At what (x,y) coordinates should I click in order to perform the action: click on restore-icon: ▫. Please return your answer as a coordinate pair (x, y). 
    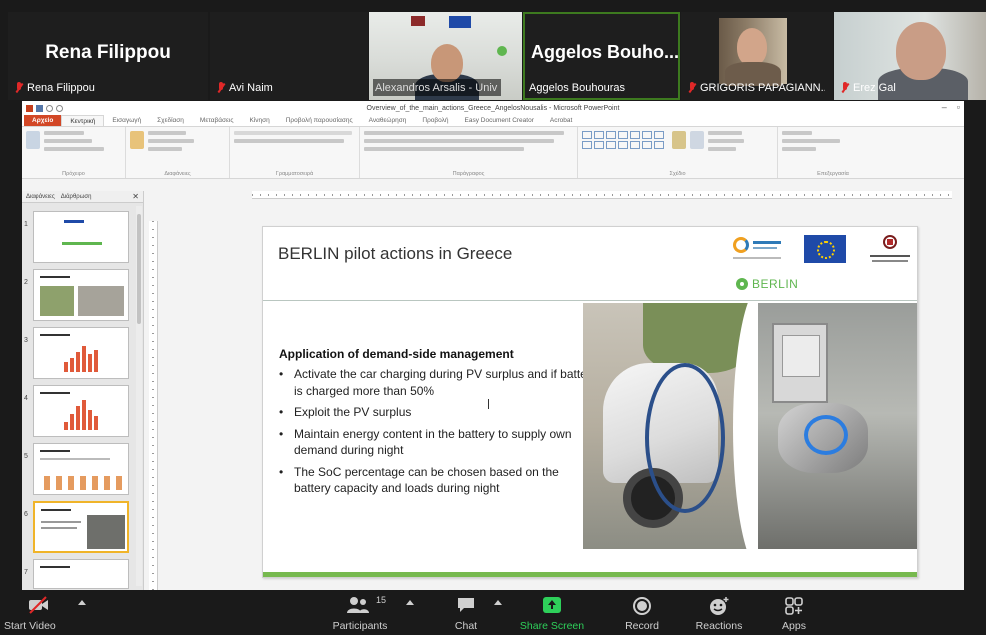
    Looking at the image, I should click on (958, 107).